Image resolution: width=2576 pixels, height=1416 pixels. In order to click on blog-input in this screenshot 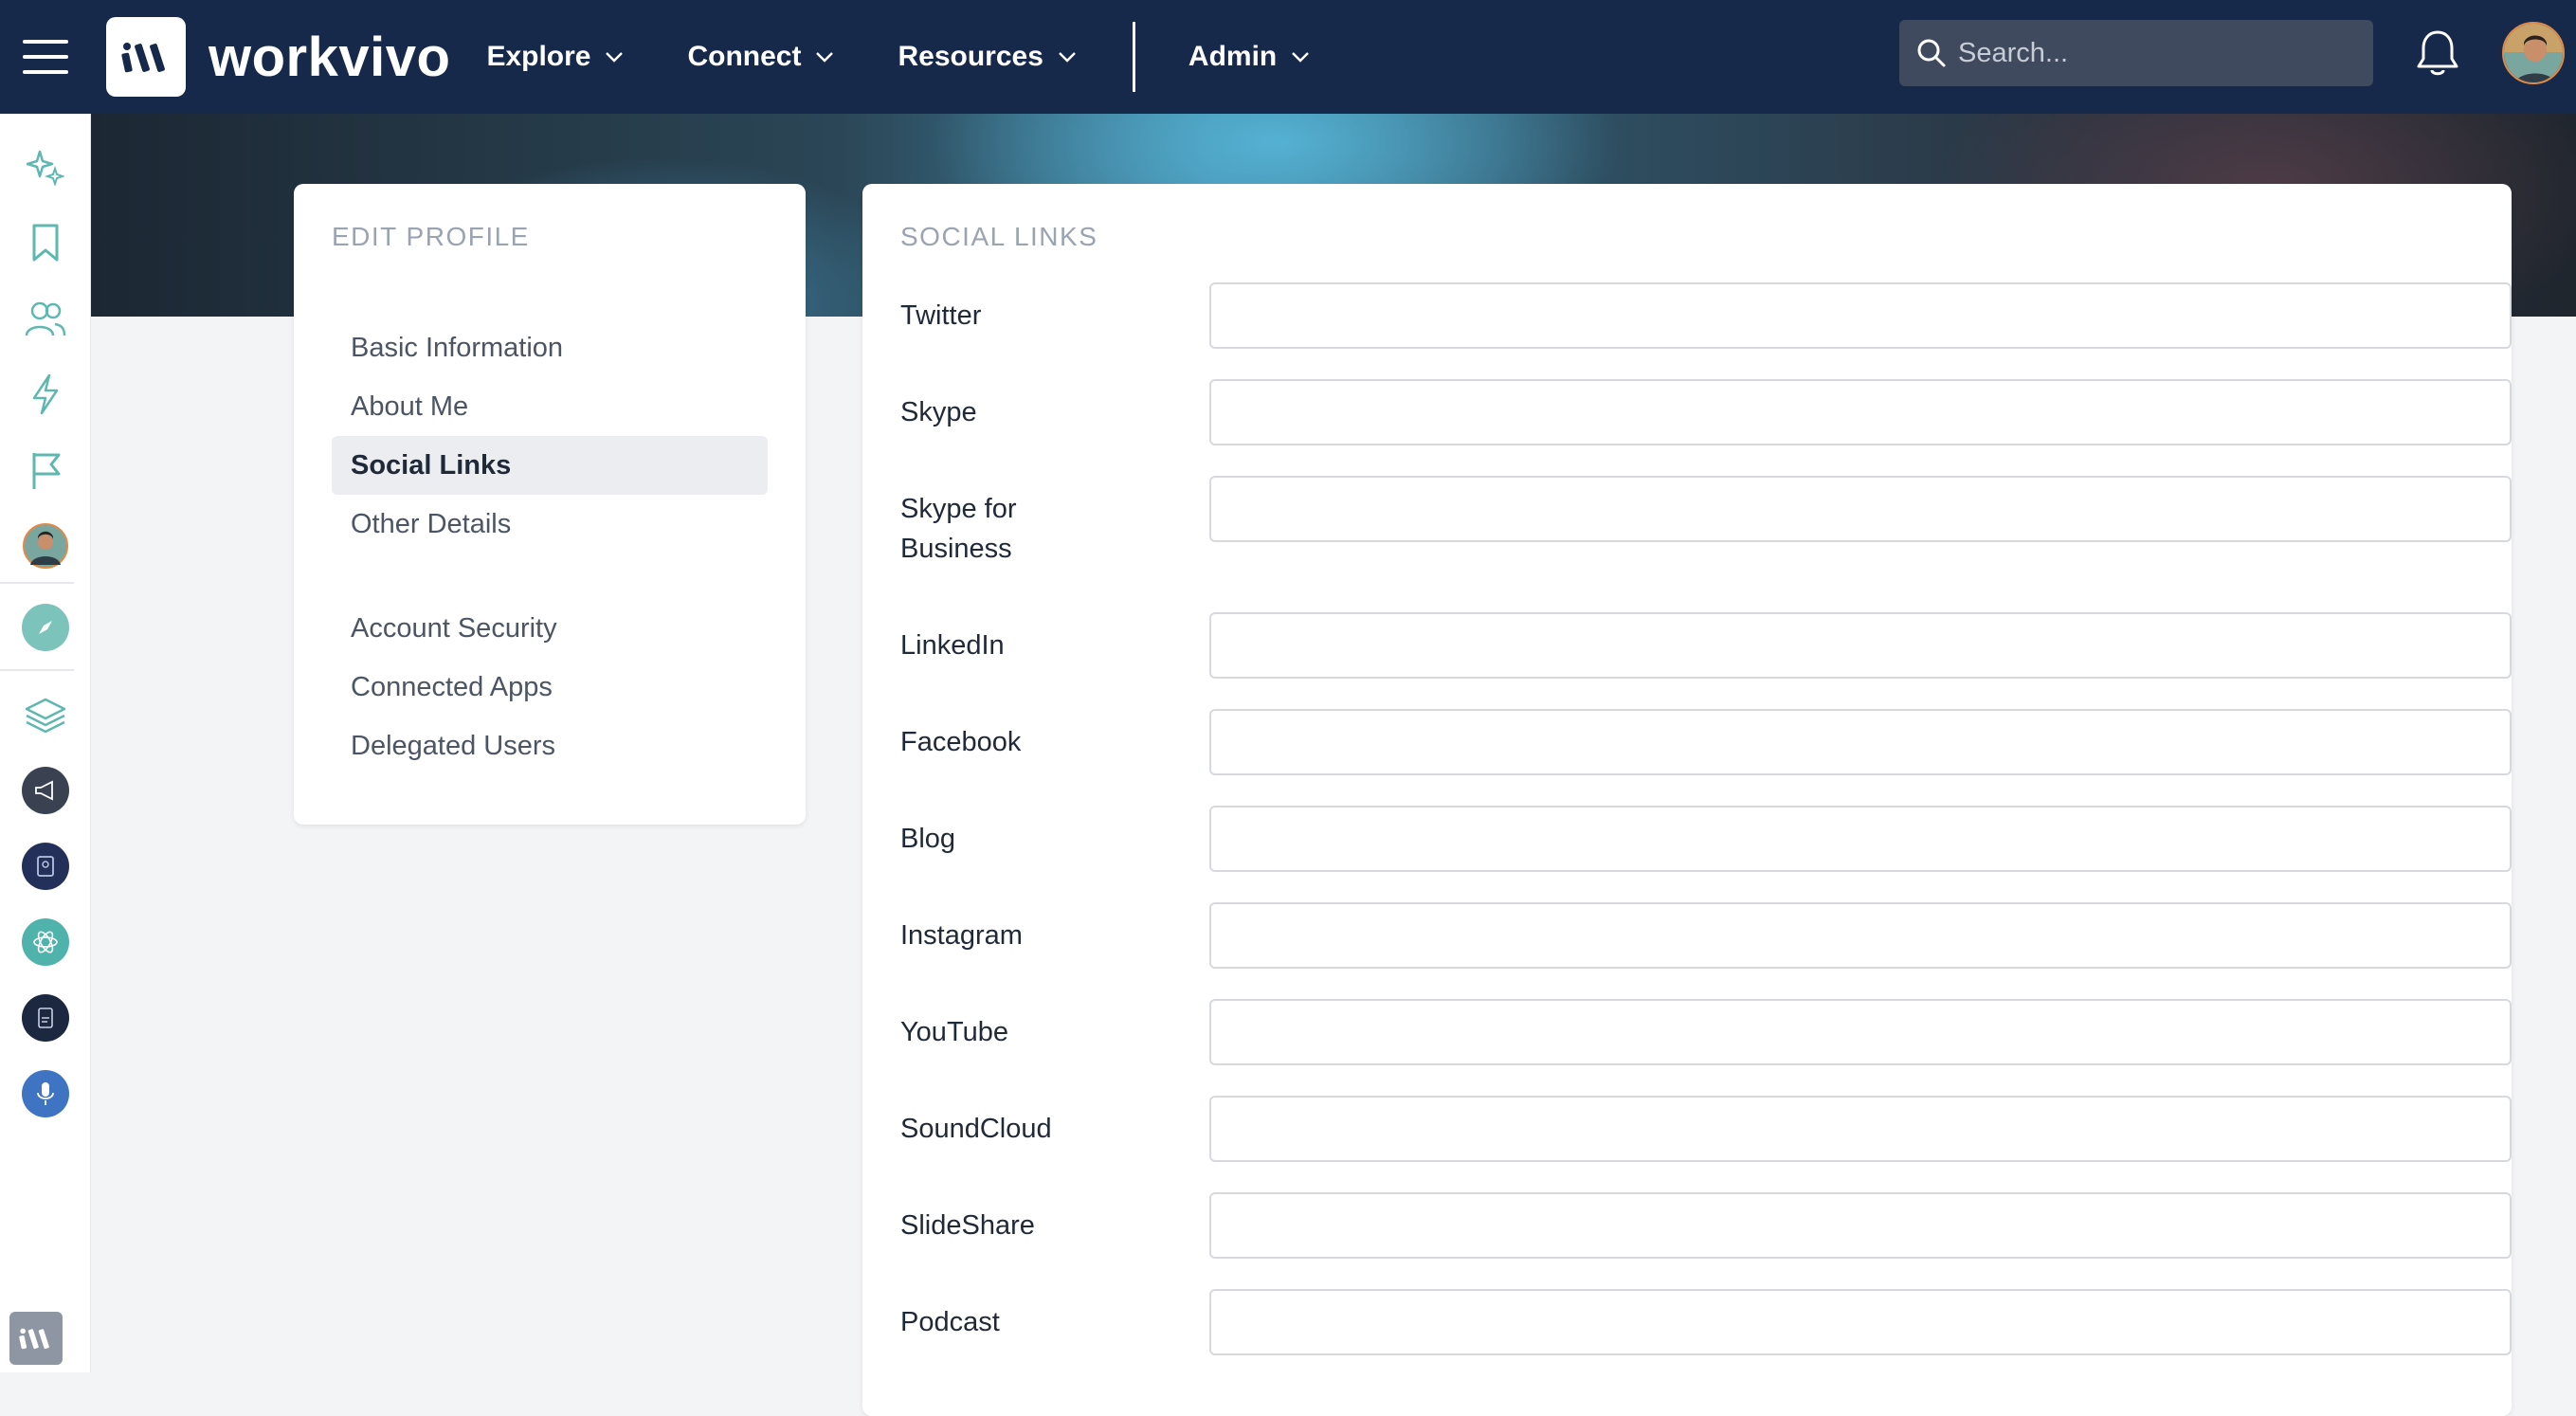, I will do `click(1860, 839)`.